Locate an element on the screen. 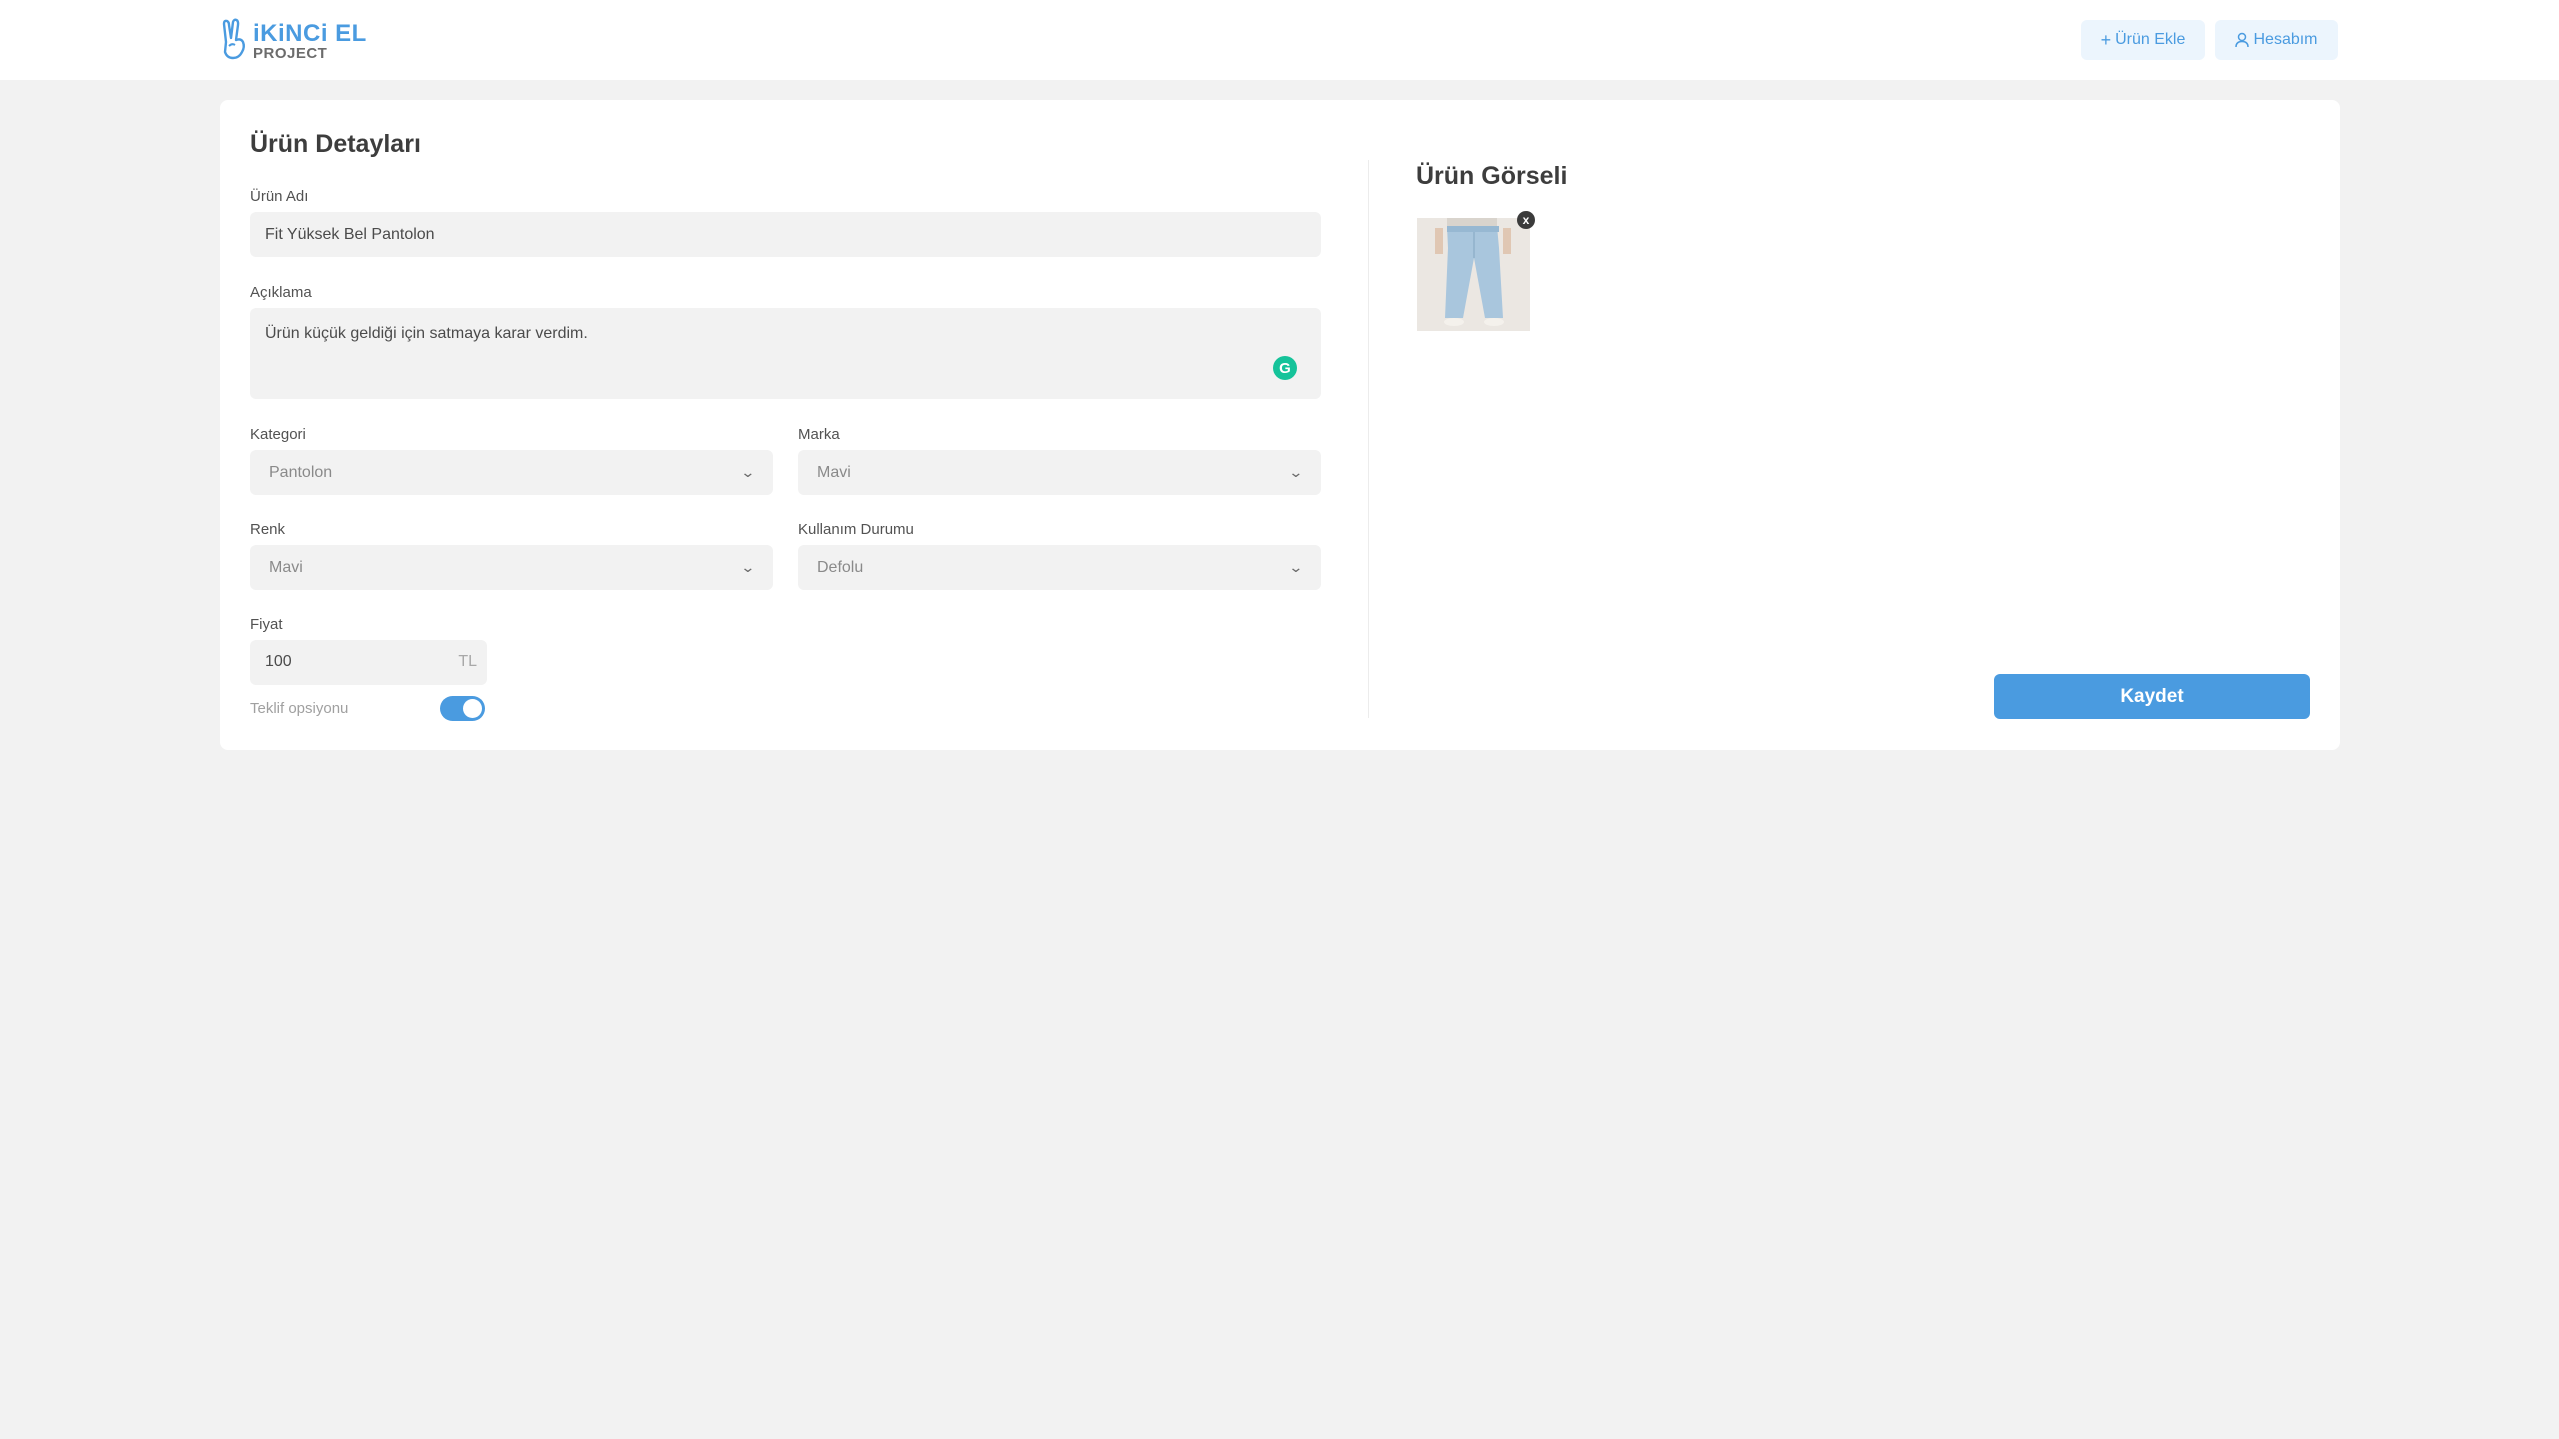 The height and width of the screenshot is (1439, 2559). category-label: Kategori is located at coordinates (278, 434).